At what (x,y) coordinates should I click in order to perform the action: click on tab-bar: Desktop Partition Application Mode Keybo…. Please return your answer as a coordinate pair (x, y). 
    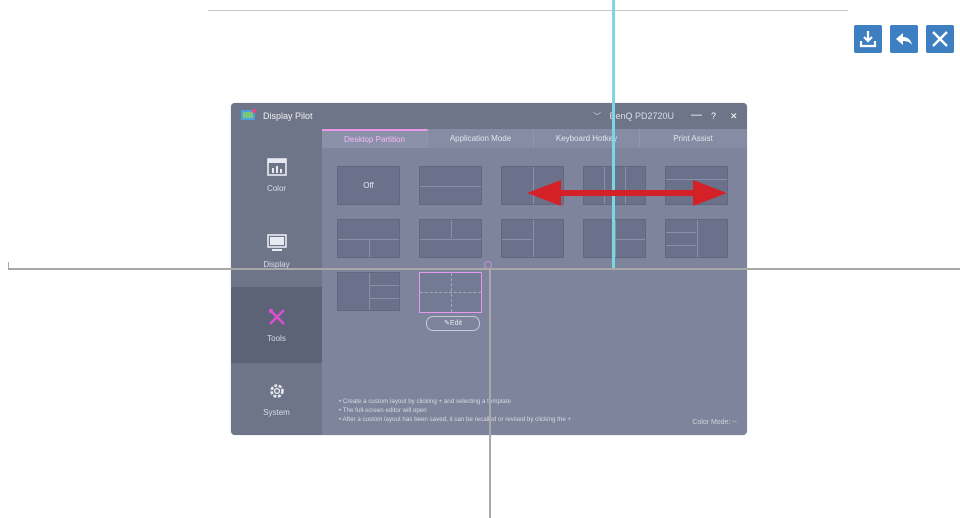
    Looking at the image, I should click on (534, 138).